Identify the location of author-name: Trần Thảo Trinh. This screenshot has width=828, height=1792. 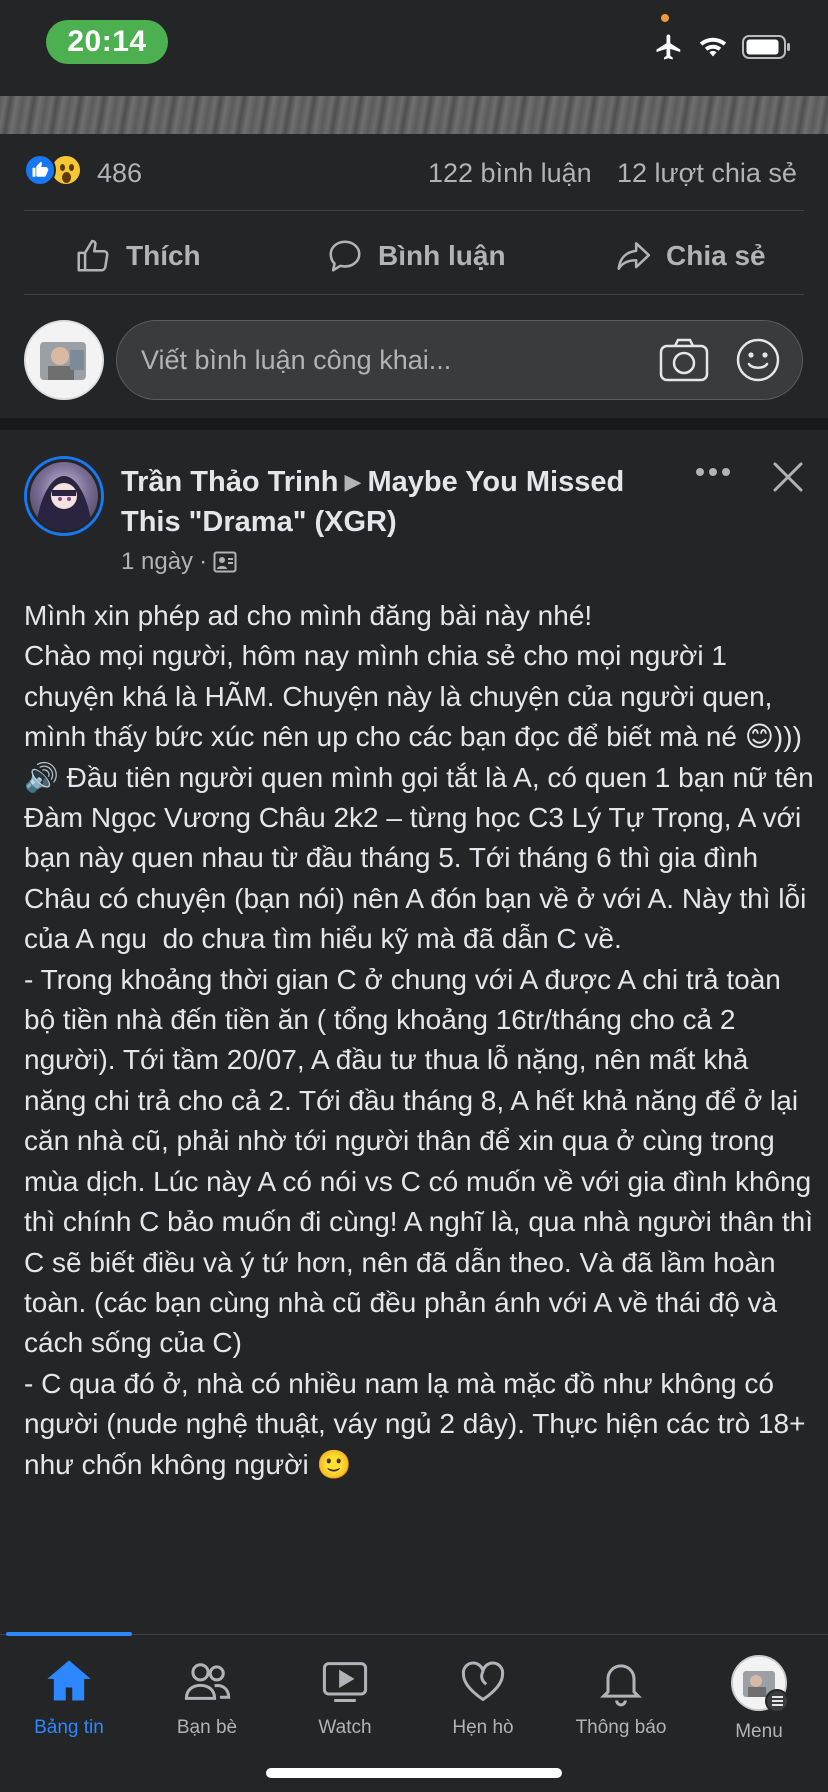
(230, 482).